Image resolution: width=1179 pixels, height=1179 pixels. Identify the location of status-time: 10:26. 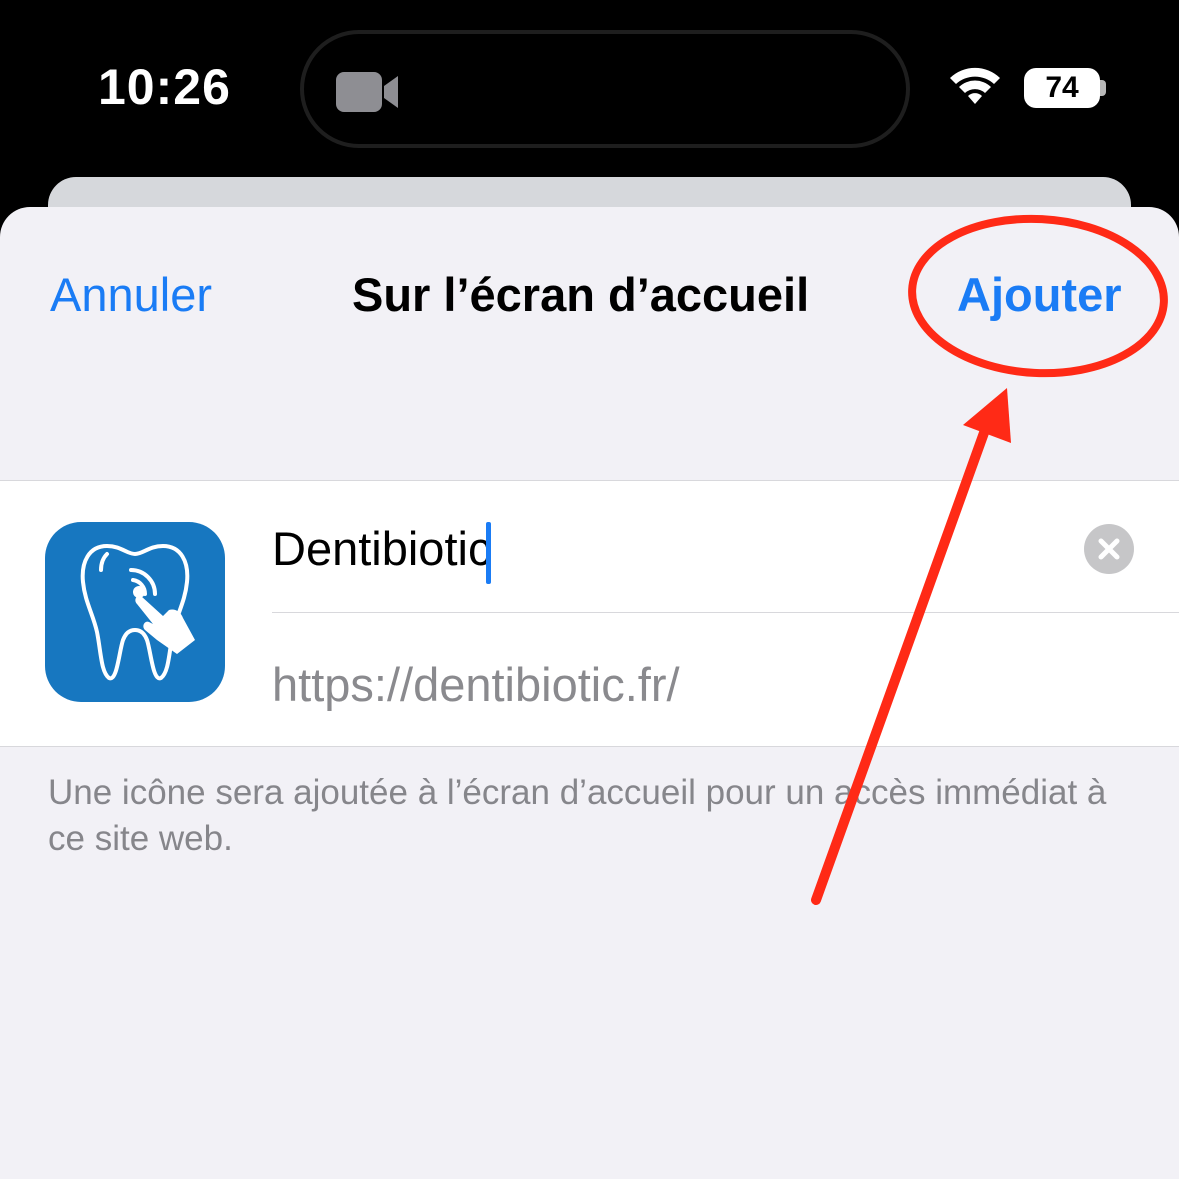
(164, 87).